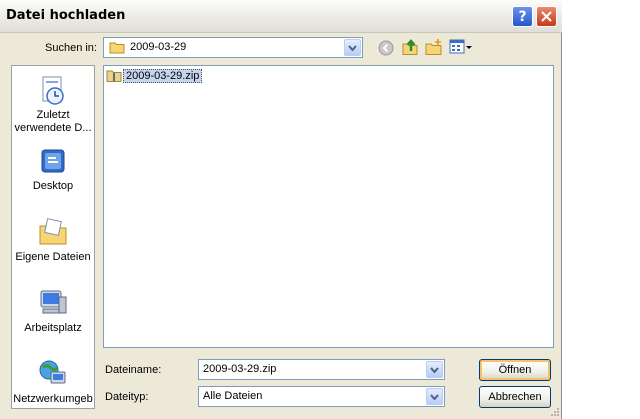 Image resolution: width=640 pixels, height=419 pixels. Describe the element at coordinates (53, 328) in the screenshot. I see `place-my-computer-label: Arbeitsplatz` at that location.